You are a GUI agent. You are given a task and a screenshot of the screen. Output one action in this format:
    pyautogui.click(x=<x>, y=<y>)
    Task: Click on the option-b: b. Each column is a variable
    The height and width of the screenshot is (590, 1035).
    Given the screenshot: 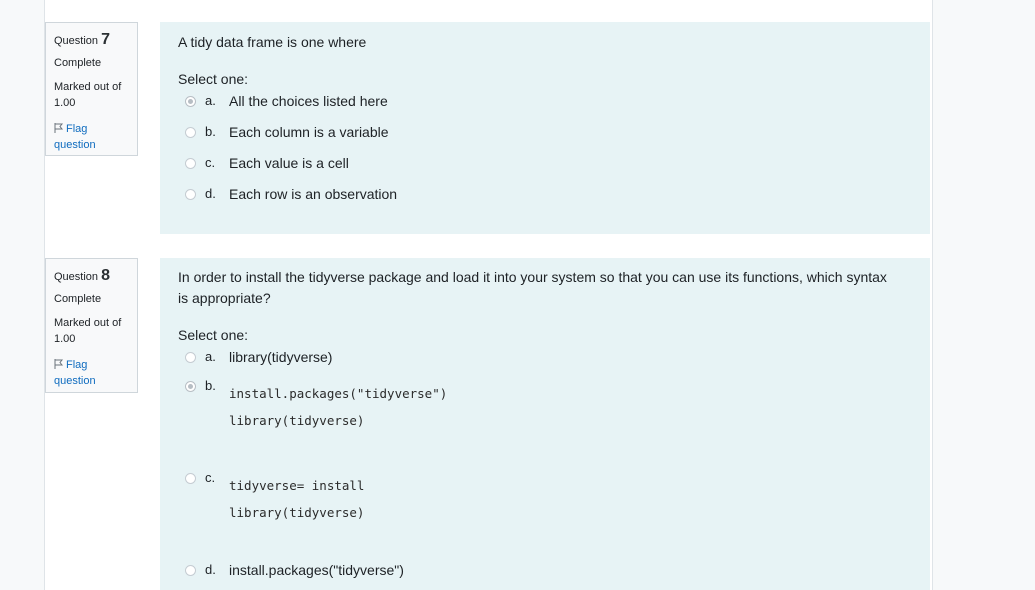 What is the action you would take?
    pyautogui.click(x=554, y=137)
    